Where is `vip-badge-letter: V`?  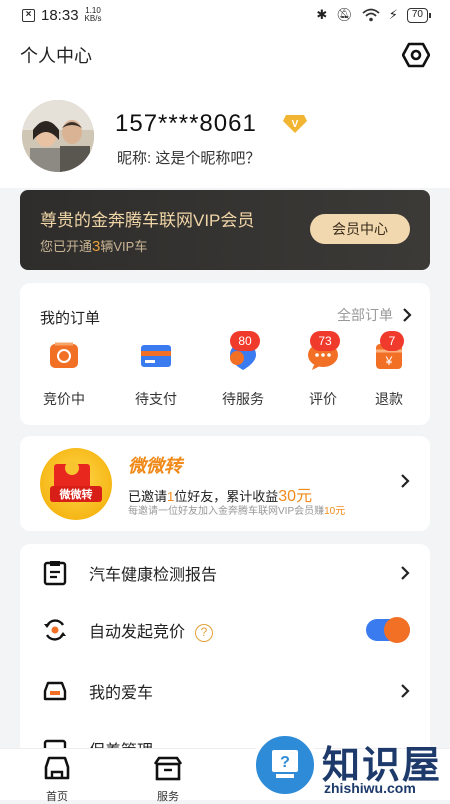
vip-badge-letter: V is located at coordinates (295, 124).